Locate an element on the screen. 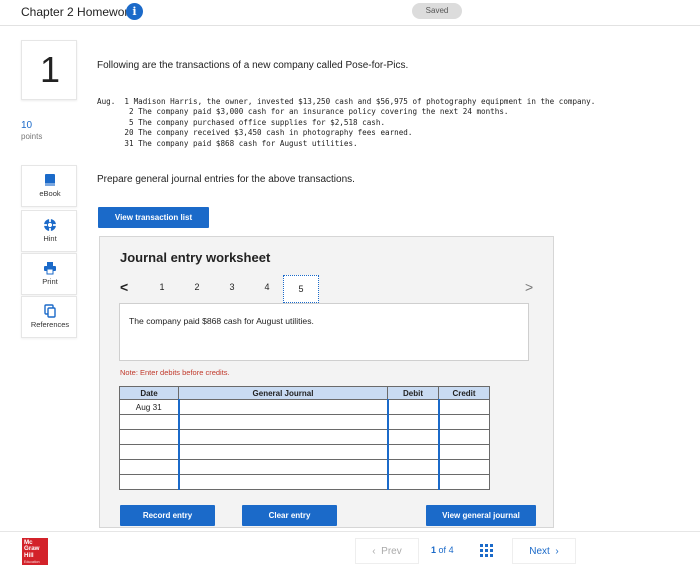 The height and width of the screenshot is (571, 700). prev-label: Prev is located at coordinates (391, 551).